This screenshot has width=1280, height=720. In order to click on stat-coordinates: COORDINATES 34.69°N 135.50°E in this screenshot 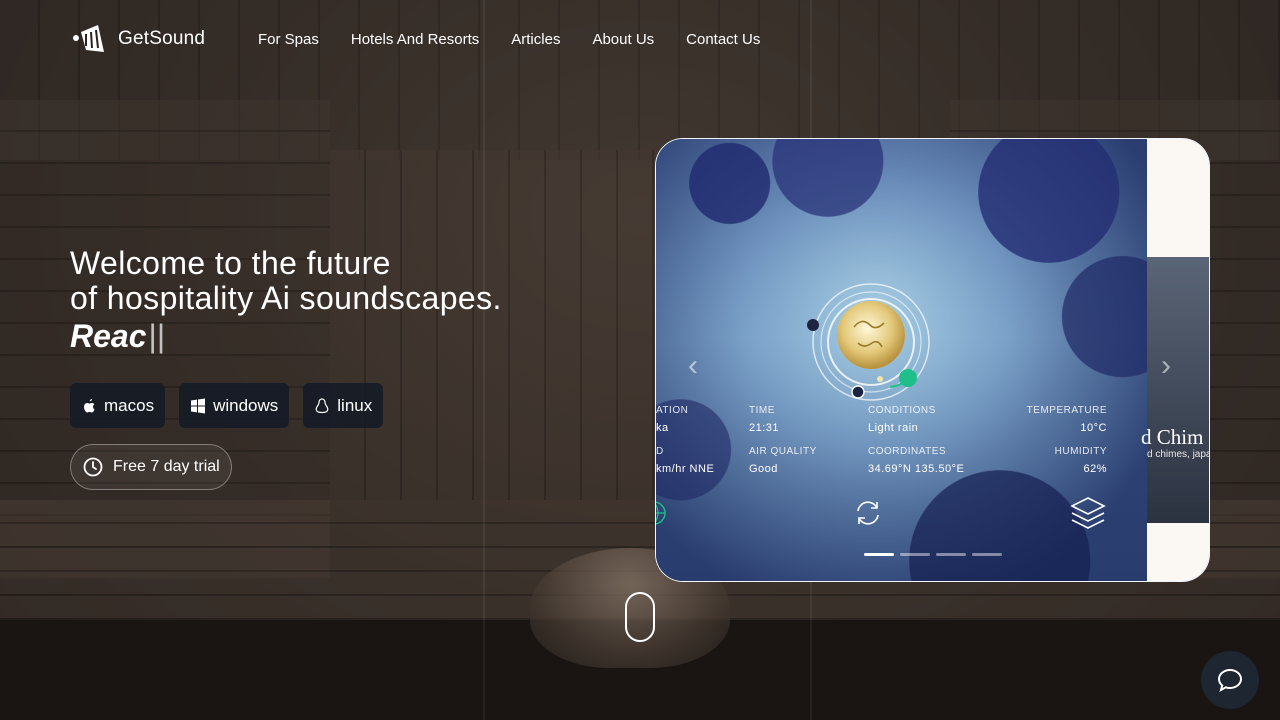, I will do `click(916, 460)`.